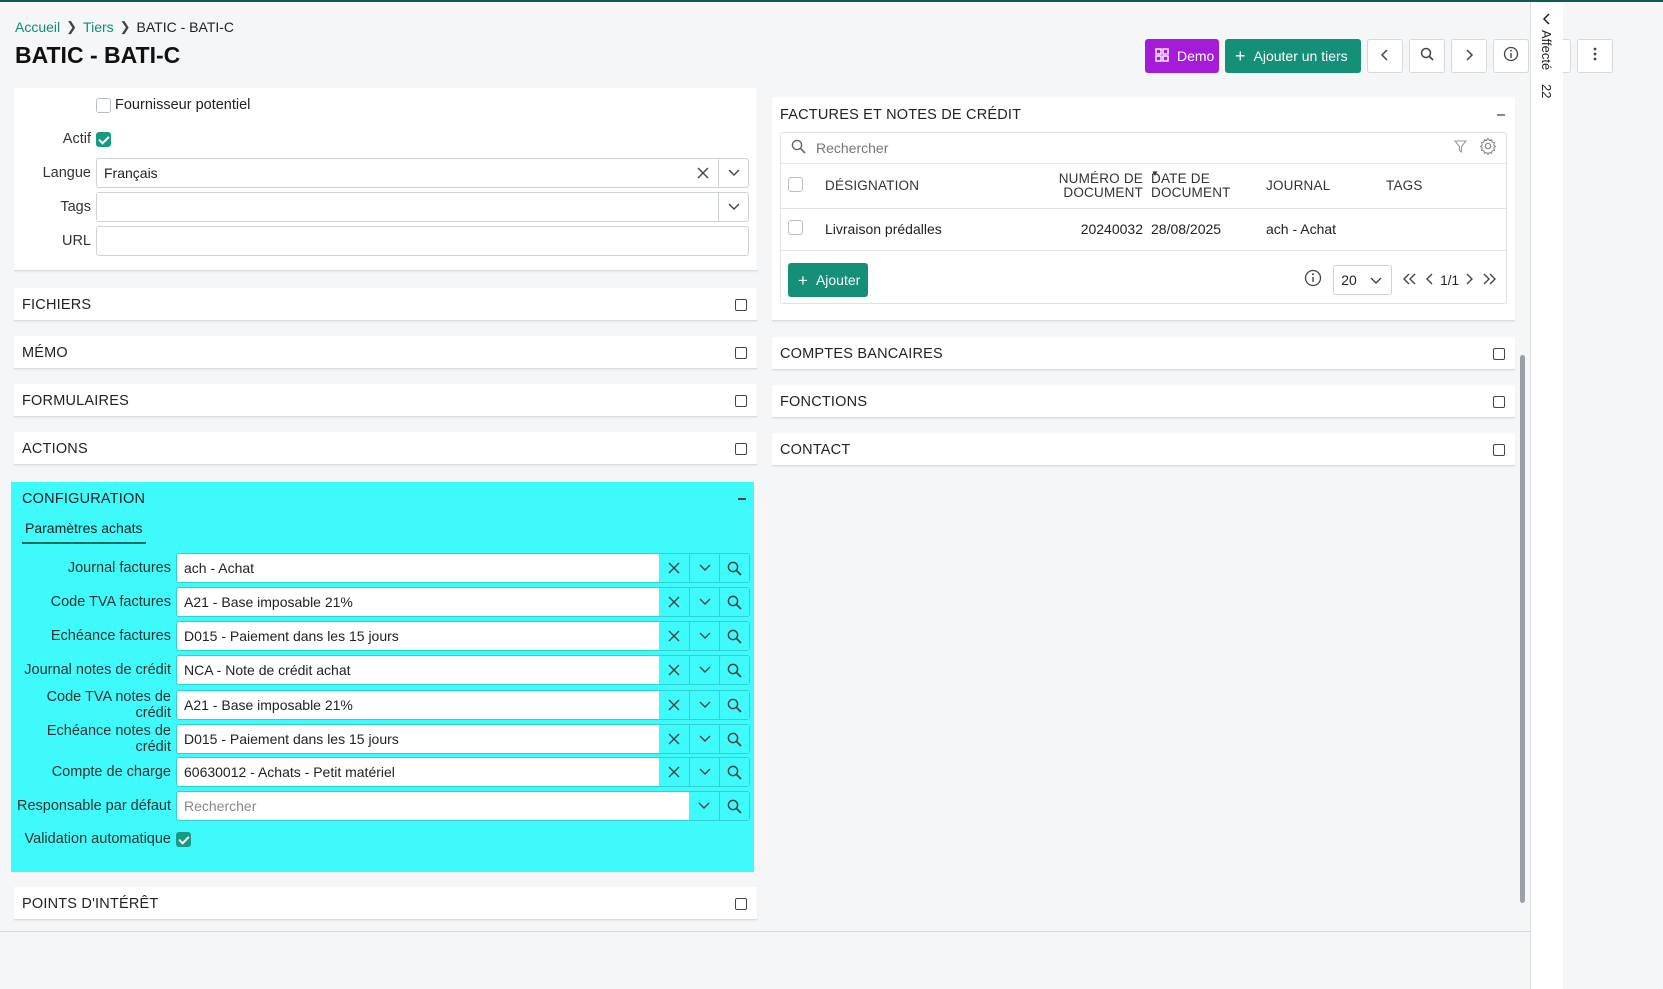  Describe the element at coordinates (1205, 186) in the screenshot. I see `col-date-document: ▼ DATE DE DOCUMENT` at that location.